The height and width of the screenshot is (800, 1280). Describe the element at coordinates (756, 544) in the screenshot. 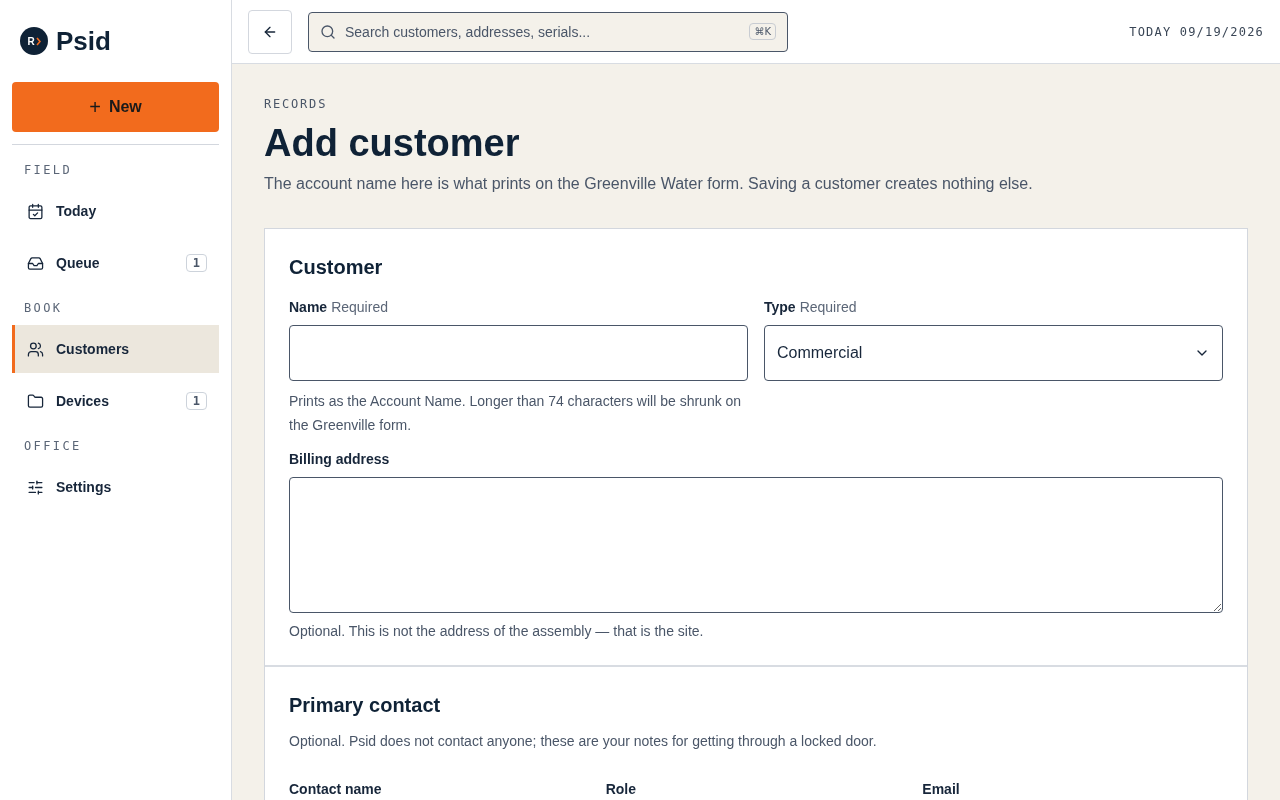

I see `billing-address-input` at that location.